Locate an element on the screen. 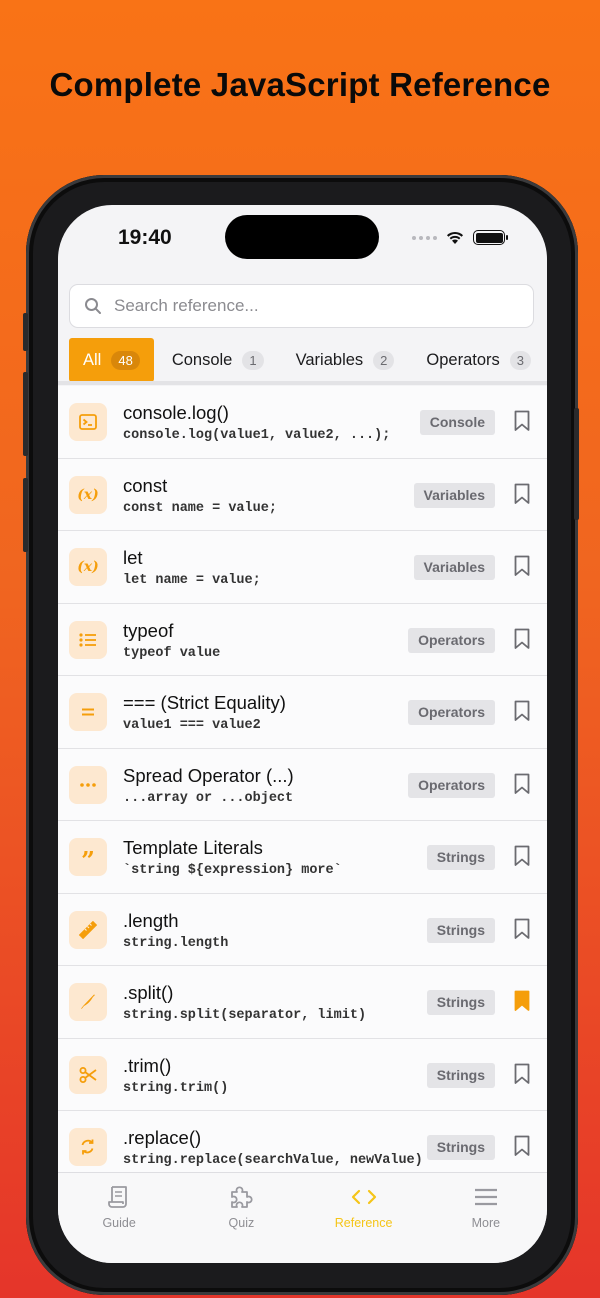  promo-headline: Complete JavaScript Reference is located at coordinates (300, 84).